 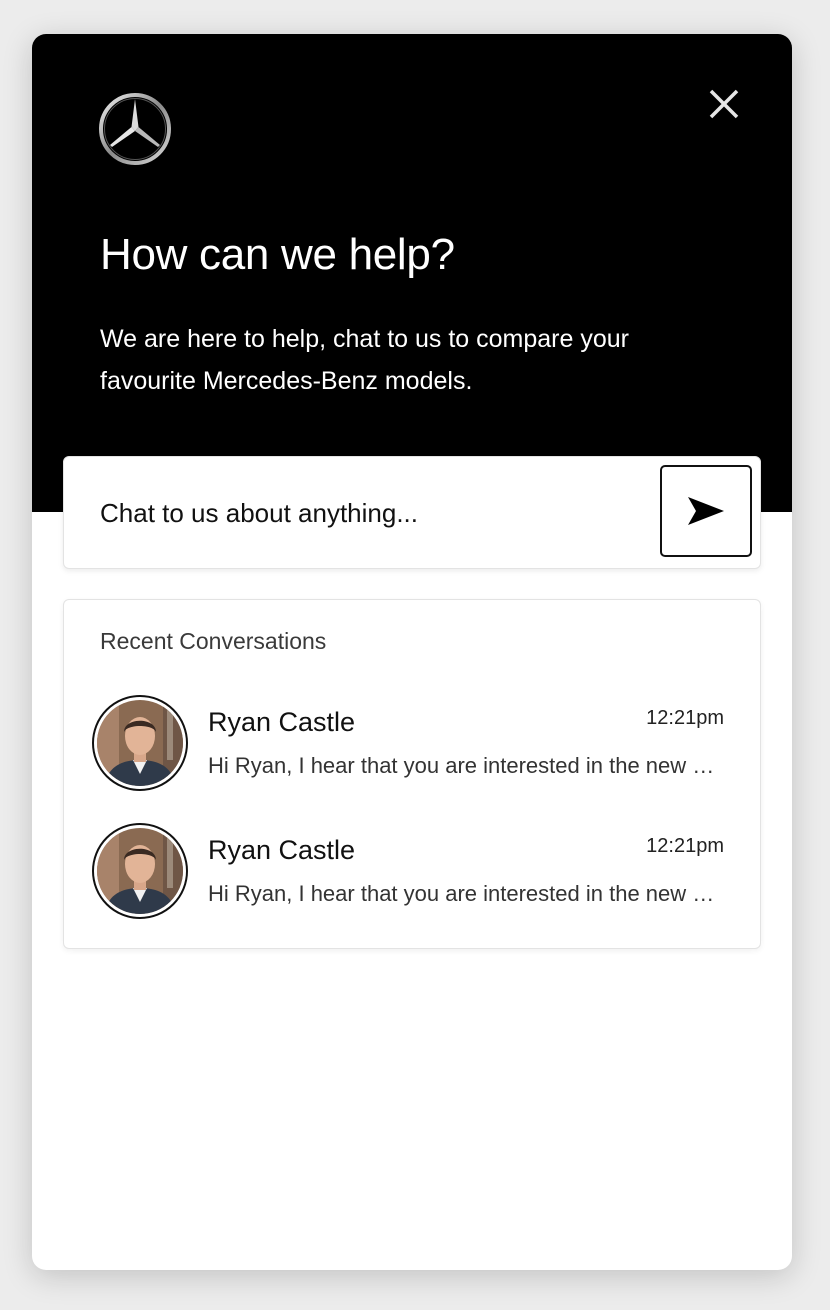 I want to click on mercedes-star-logo, so click(x=135, y=129).